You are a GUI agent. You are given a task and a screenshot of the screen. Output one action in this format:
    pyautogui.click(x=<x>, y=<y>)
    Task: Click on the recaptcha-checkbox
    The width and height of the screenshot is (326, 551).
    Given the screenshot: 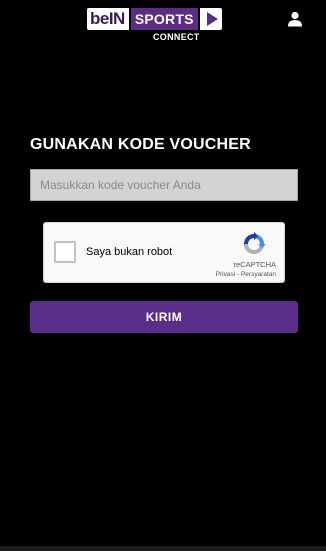 What is the action you would take?
    pyautogui.click(x=65, y=252)
    